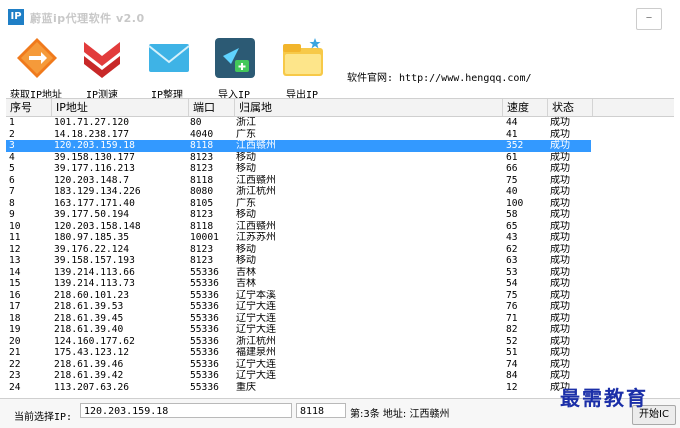  I want to click on table-row: 3 120.203.159.18 8118 江西赣州 352 成功, so click(340, 146).